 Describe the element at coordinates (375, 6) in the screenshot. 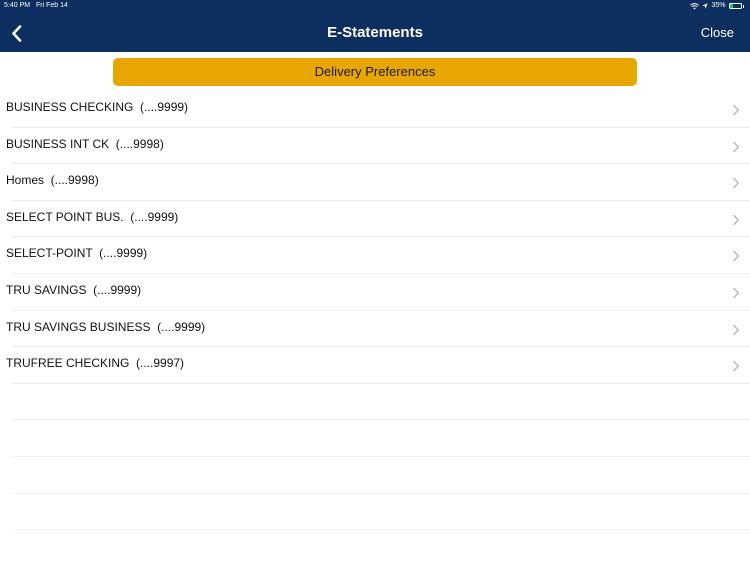

I see `status-bar: 5:40 PM Fri Feb 14 35%` at that location.